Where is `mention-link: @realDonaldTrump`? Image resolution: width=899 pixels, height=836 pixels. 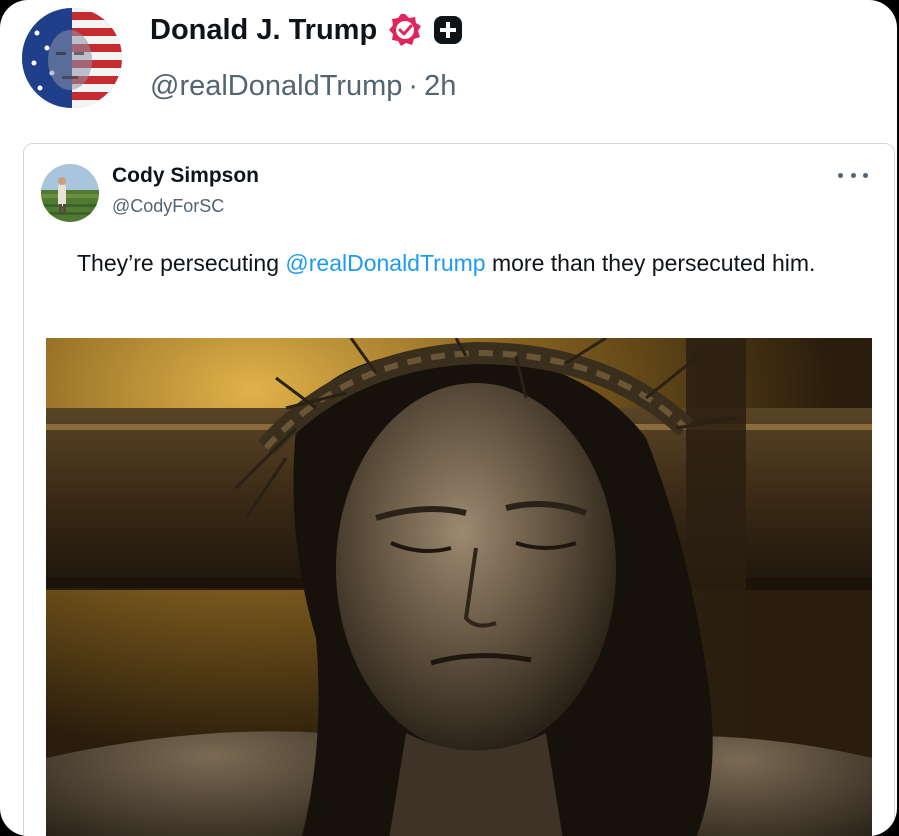
mention-link: @realDonaldTrump is located at coordinates (385, 263).